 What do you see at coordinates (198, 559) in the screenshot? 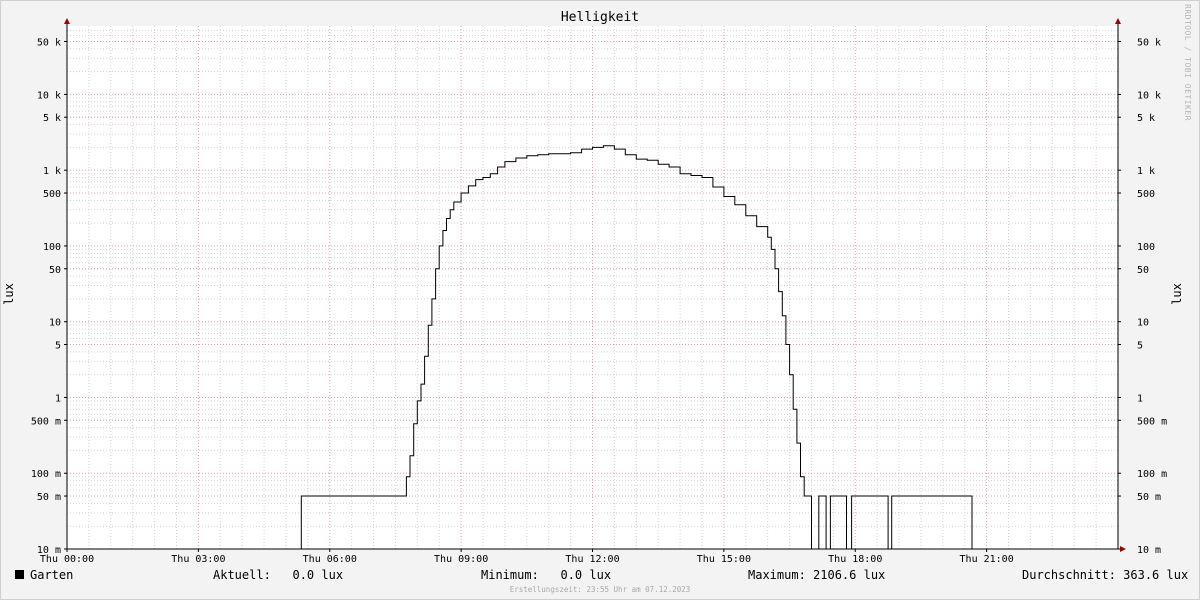
I see `x-tick-label: Thu 03:00` at bounding box center [198, 559].